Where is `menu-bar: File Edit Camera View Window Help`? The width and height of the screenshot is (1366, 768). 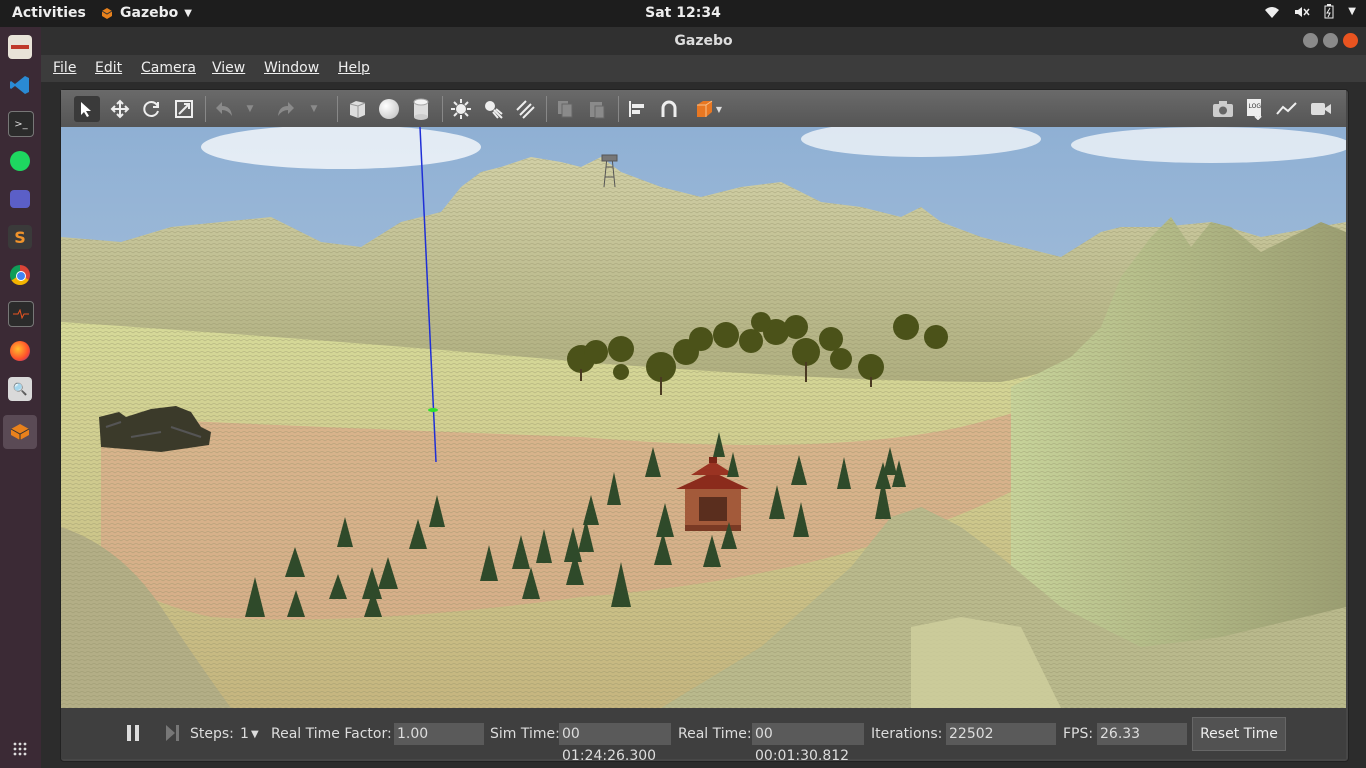 menu-bar: File Edit Camera View Window Help is located at coordinates (703, 68).